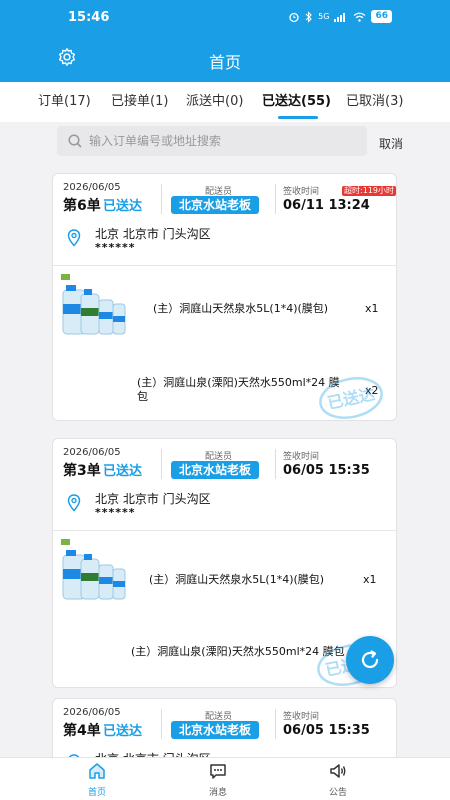 Image resolution: width=450 pixels, height=800 pixels. I want to click on nav-label: 公告, so click(337, 793).